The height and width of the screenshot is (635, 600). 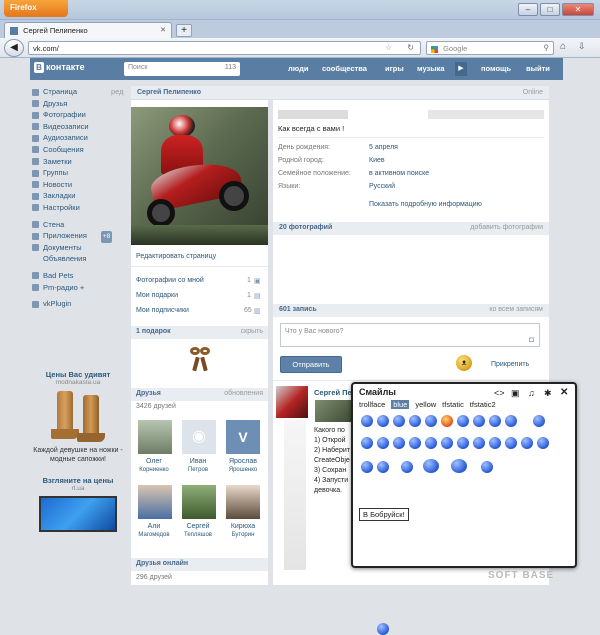 What do you see at coordinates (65, 69) in the screenshot?
I see `vk-logo: Вконтакте` at bounding box center [65, 69].